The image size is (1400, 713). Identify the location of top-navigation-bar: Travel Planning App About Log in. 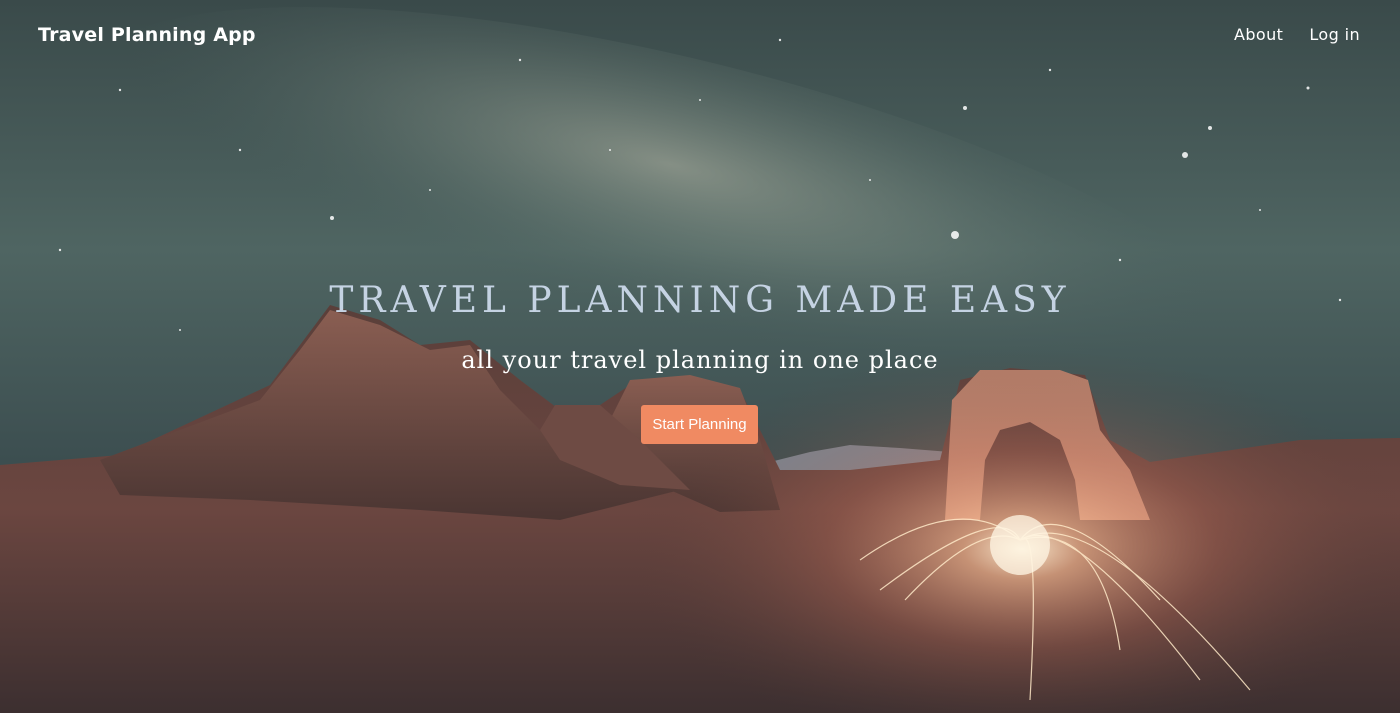
(700, 36).